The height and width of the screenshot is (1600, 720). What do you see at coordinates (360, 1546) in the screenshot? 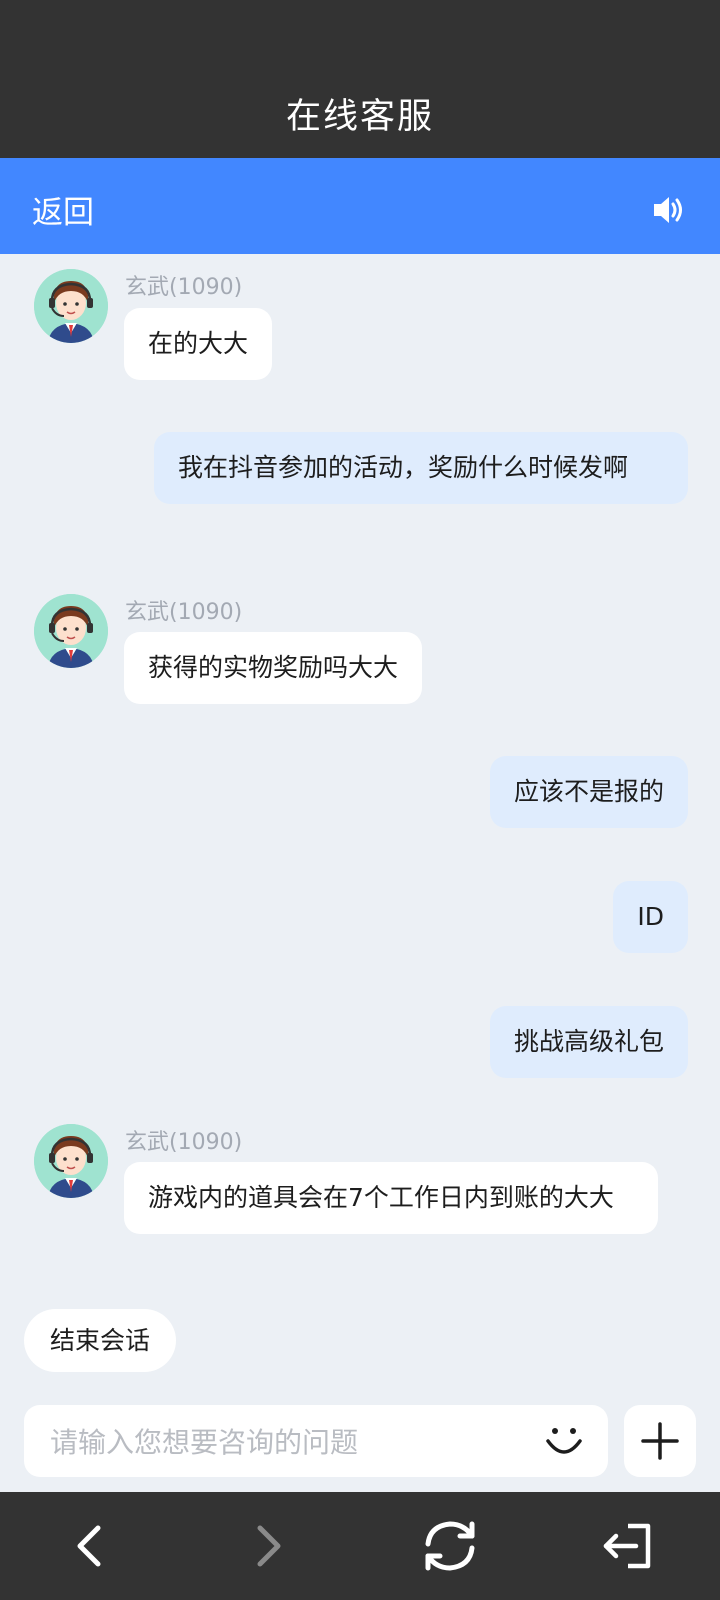
I see `bottom-nav` at bounding box center [360, 1546].